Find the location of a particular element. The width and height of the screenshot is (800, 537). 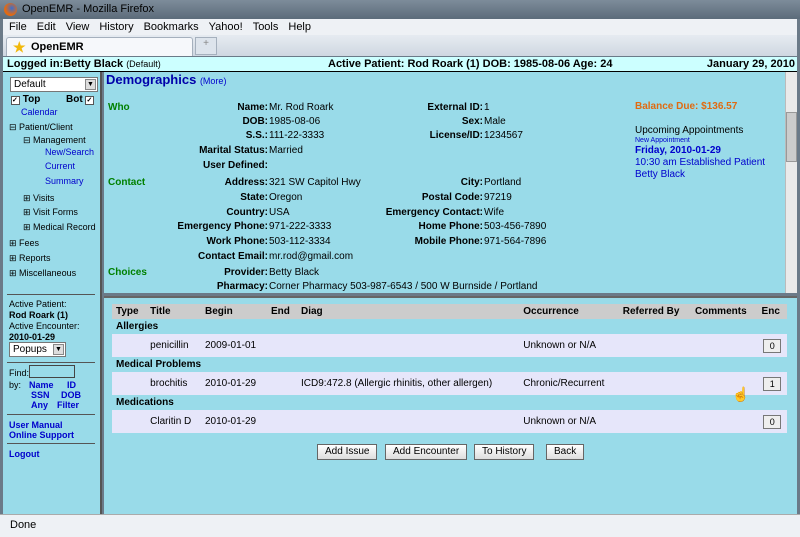

section-choices: Choices is located at coordinates (127, 272).